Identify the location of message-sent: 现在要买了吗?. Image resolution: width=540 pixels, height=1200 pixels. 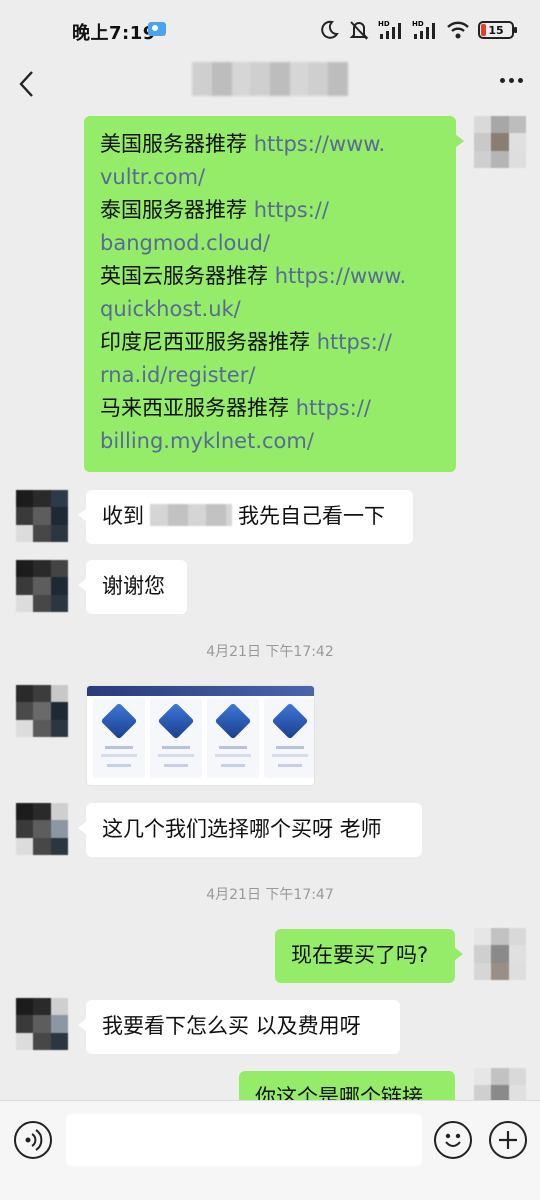
(369, 956).